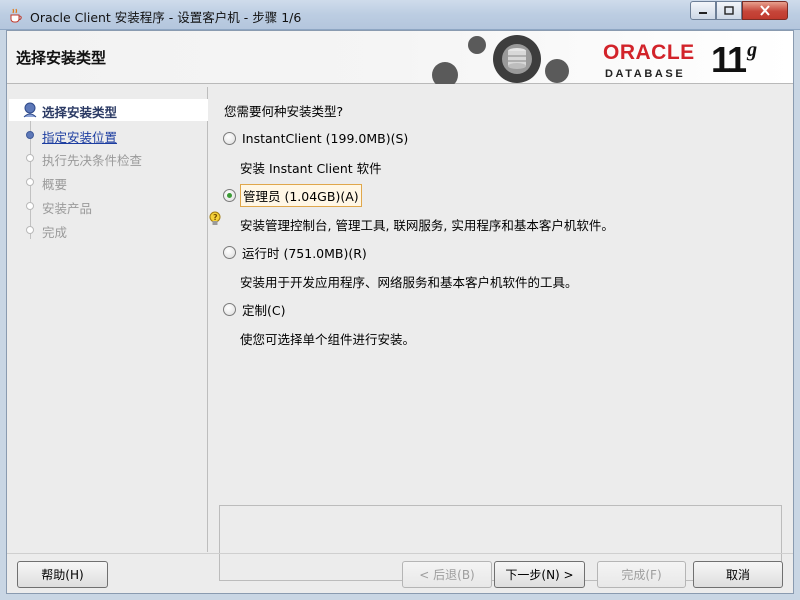 Image resolution: width=800 pixels, height=600 pixels. What do you see at coordinates (229, 138) in the screenshot?
I see `radio-instantclient` at bounding box center [229, 138].